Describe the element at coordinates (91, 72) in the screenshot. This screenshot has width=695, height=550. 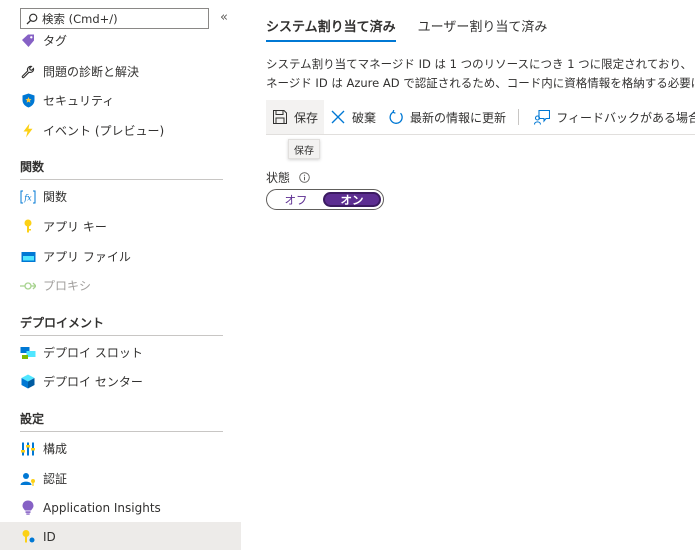
I see `sidebar-item-label: 問題の診断と解決` at that location.